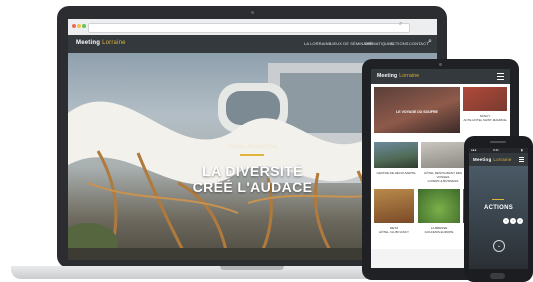  I want to click on phone-logo-accent: Lorraine, so click(502, 159).